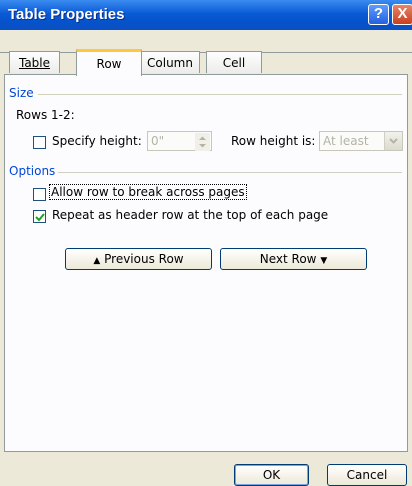 This screenshot has height=486, width=412. Describe the element at coordinates (378, 14) in the screenshot. I see `help-button: ?` at that location.